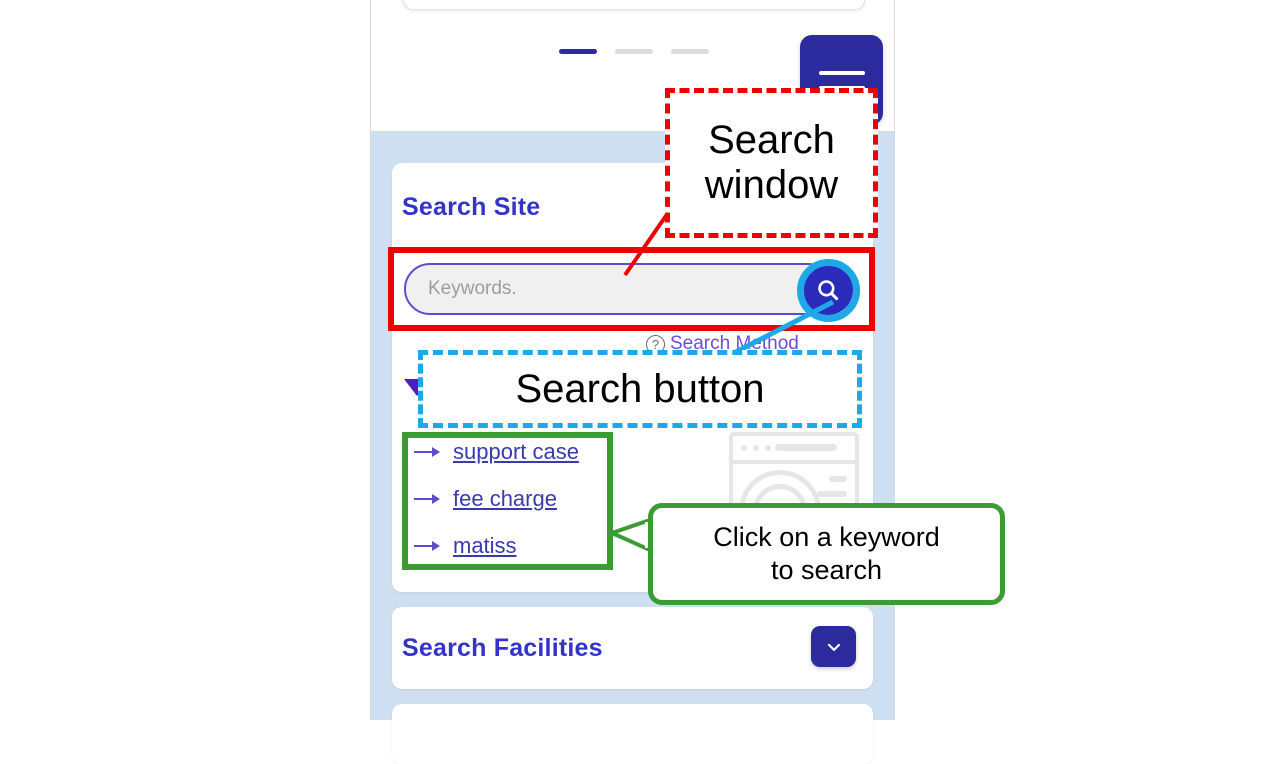  I want to click on search-site-title: Search Site, so click(471, 207).